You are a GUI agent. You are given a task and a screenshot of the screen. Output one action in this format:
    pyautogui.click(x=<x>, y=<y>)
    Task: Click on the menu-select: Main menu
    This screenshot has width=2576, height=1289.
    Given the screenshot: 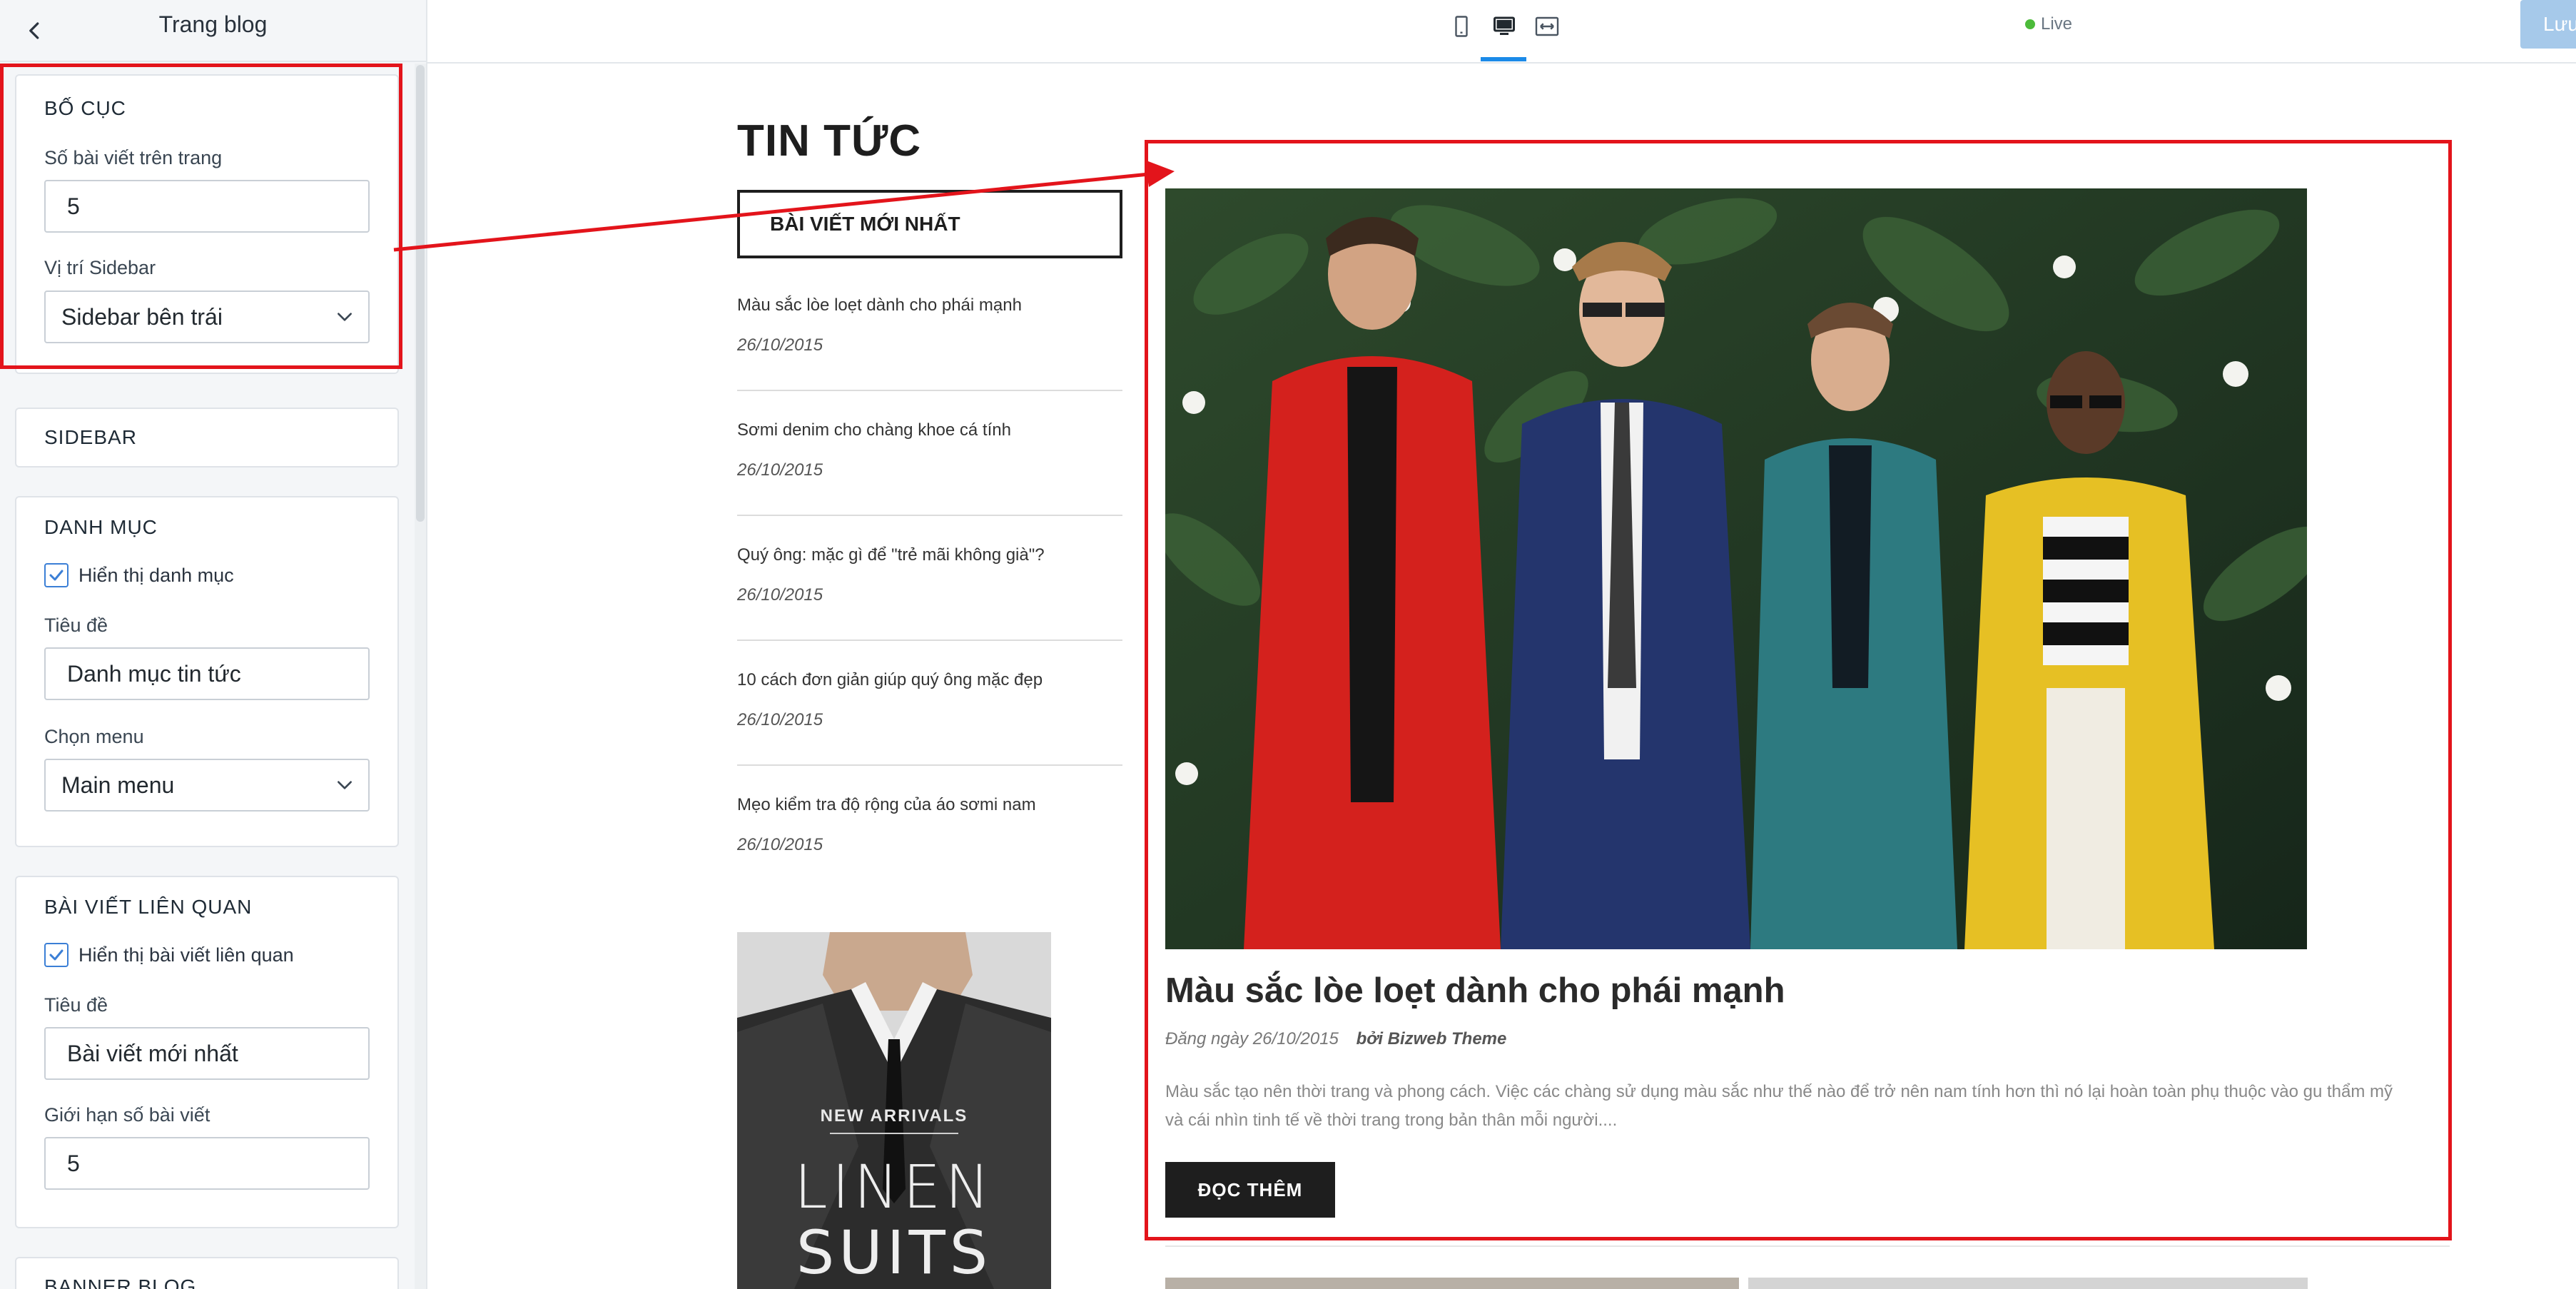 What is the action you would take?
    pyautogui.click(x=207, y=785)
    